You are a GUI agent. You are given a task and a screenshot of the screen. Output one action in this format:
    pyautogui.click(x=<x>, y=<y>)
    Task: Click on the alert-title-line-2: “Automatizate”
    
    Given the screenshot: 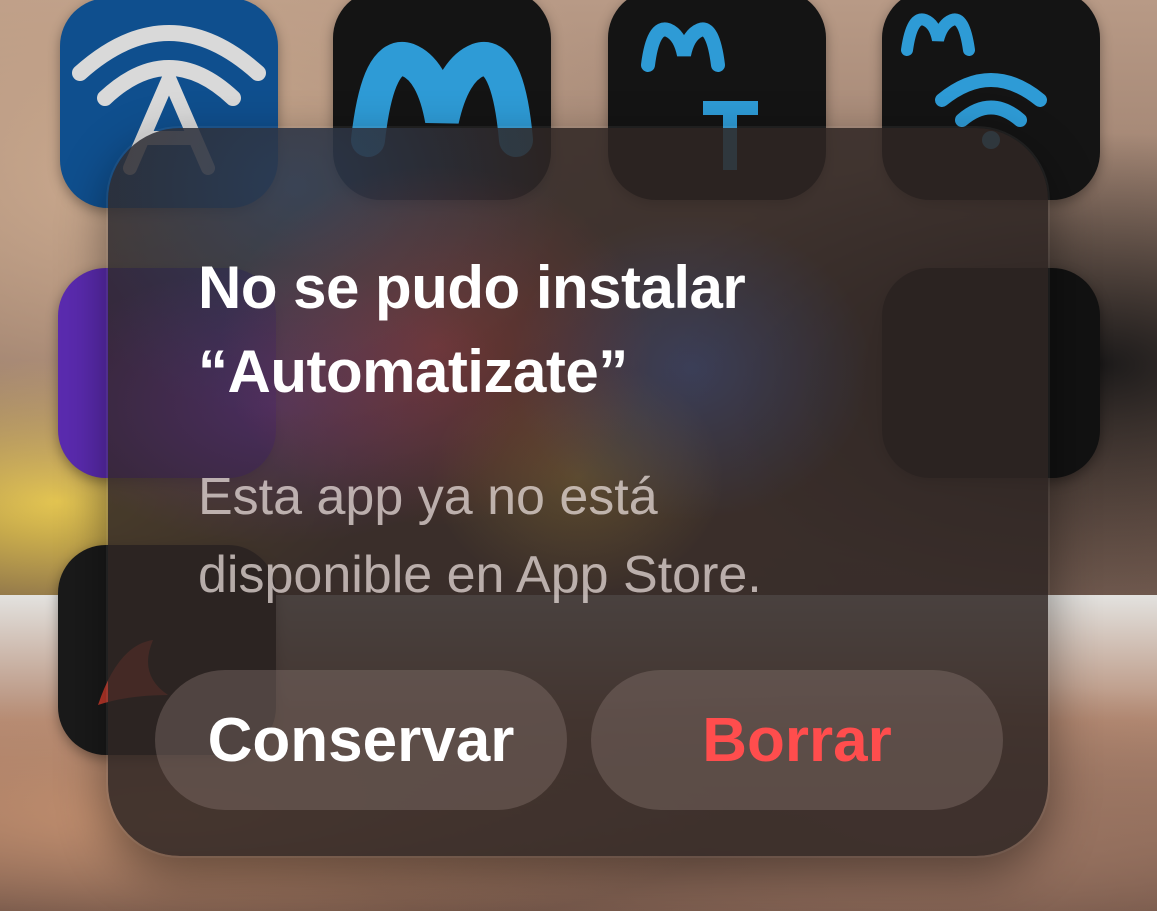 What is the action you would take?
    pyautogui.click(x=413, y=371)
    